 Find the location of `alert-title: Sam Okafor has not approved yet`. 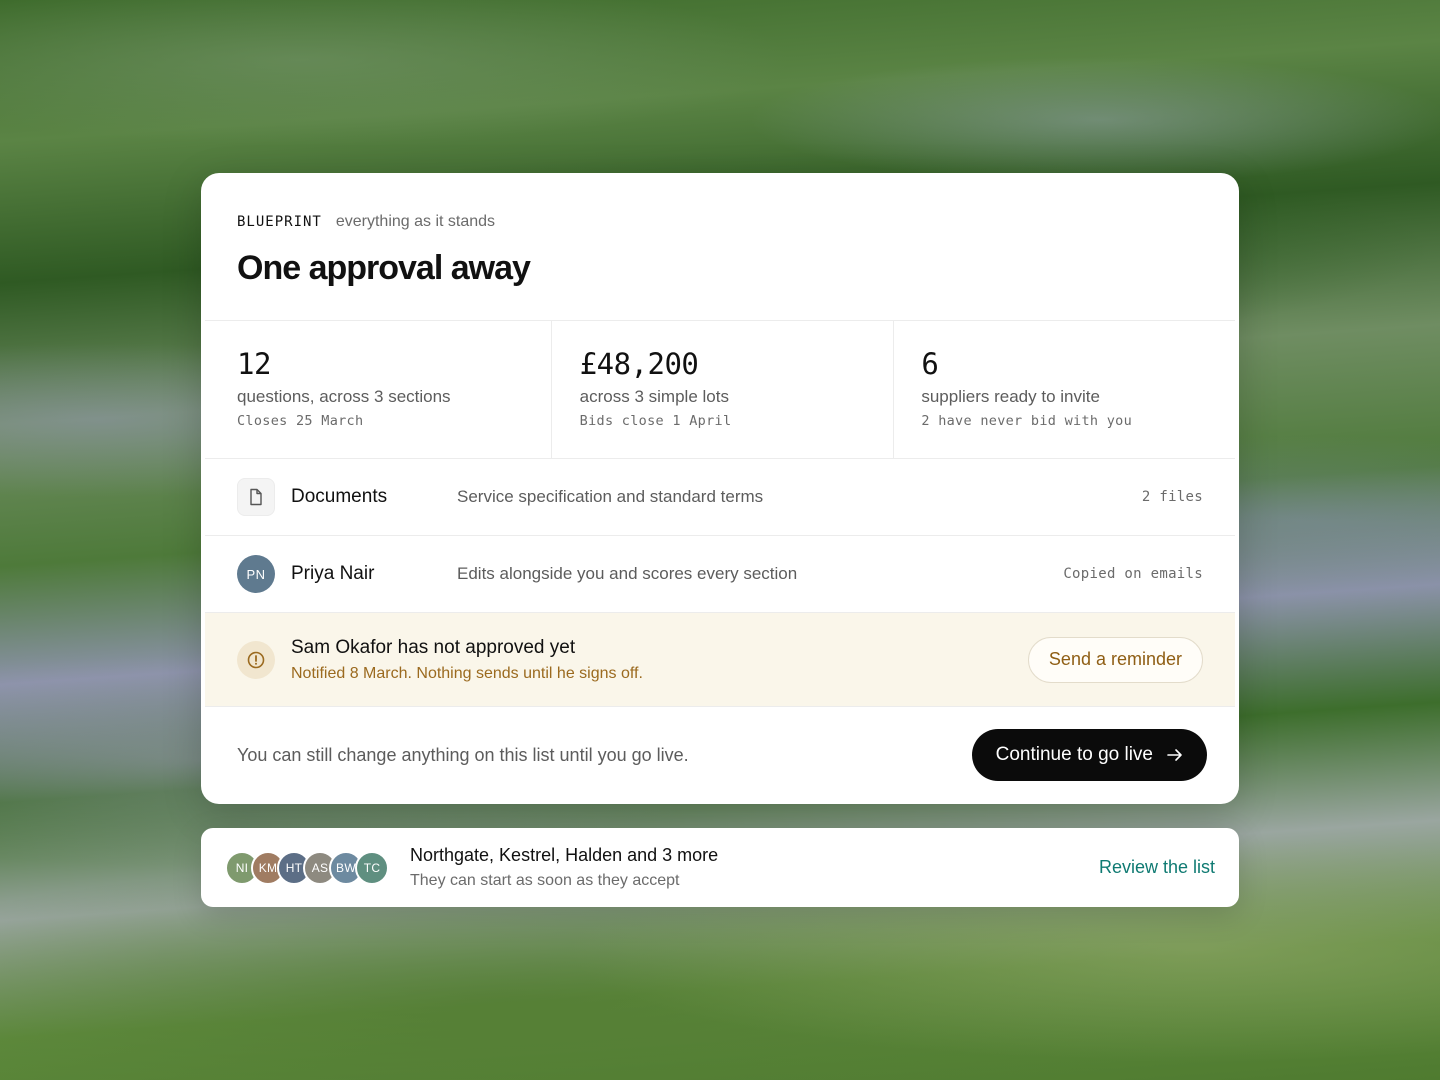

alert-title: Sam Okafor has not approved yet is located at coordinates (433, 647).